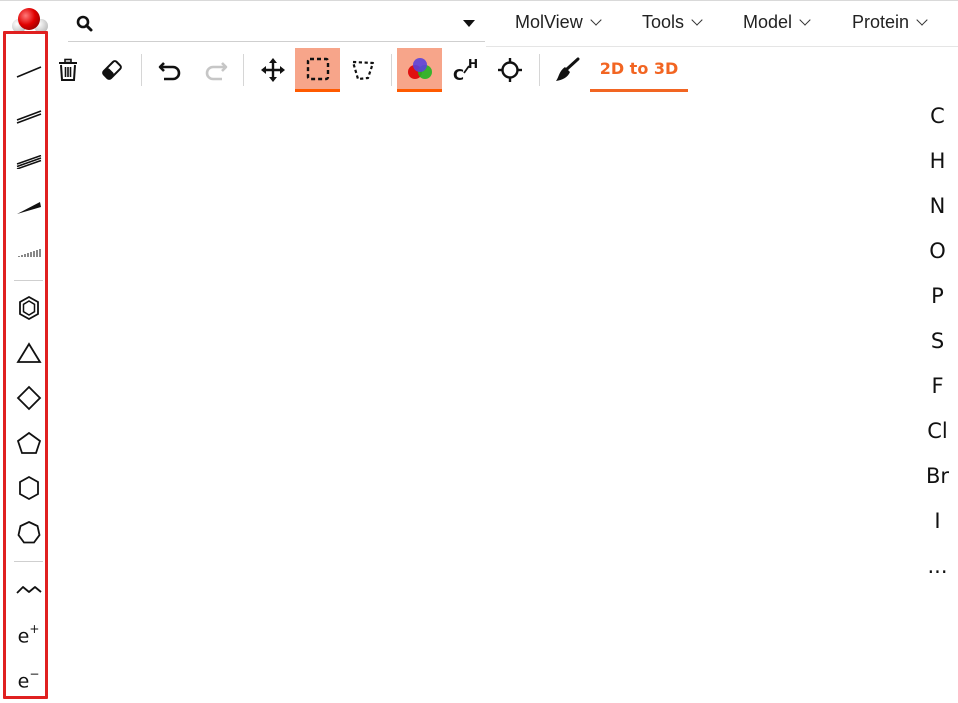 Image resolution: width=958 pixels, height=703 pixels. I want to click on menu-molview: MolView, so click(558, 22).